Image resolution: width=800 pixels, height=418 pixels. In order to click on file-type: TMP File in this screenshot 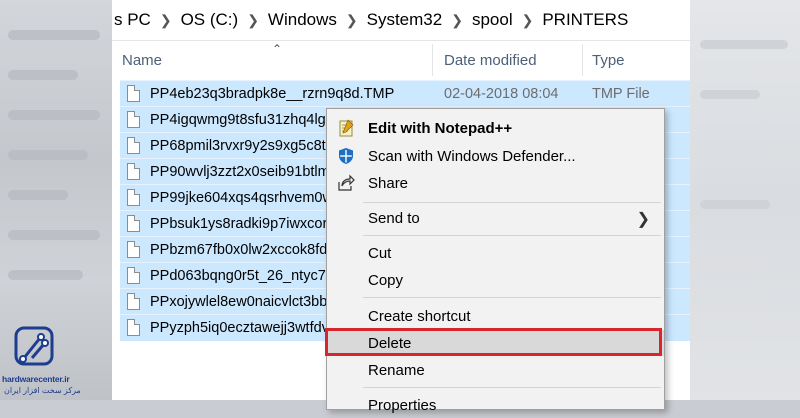, I will do `click(621, 94)`.